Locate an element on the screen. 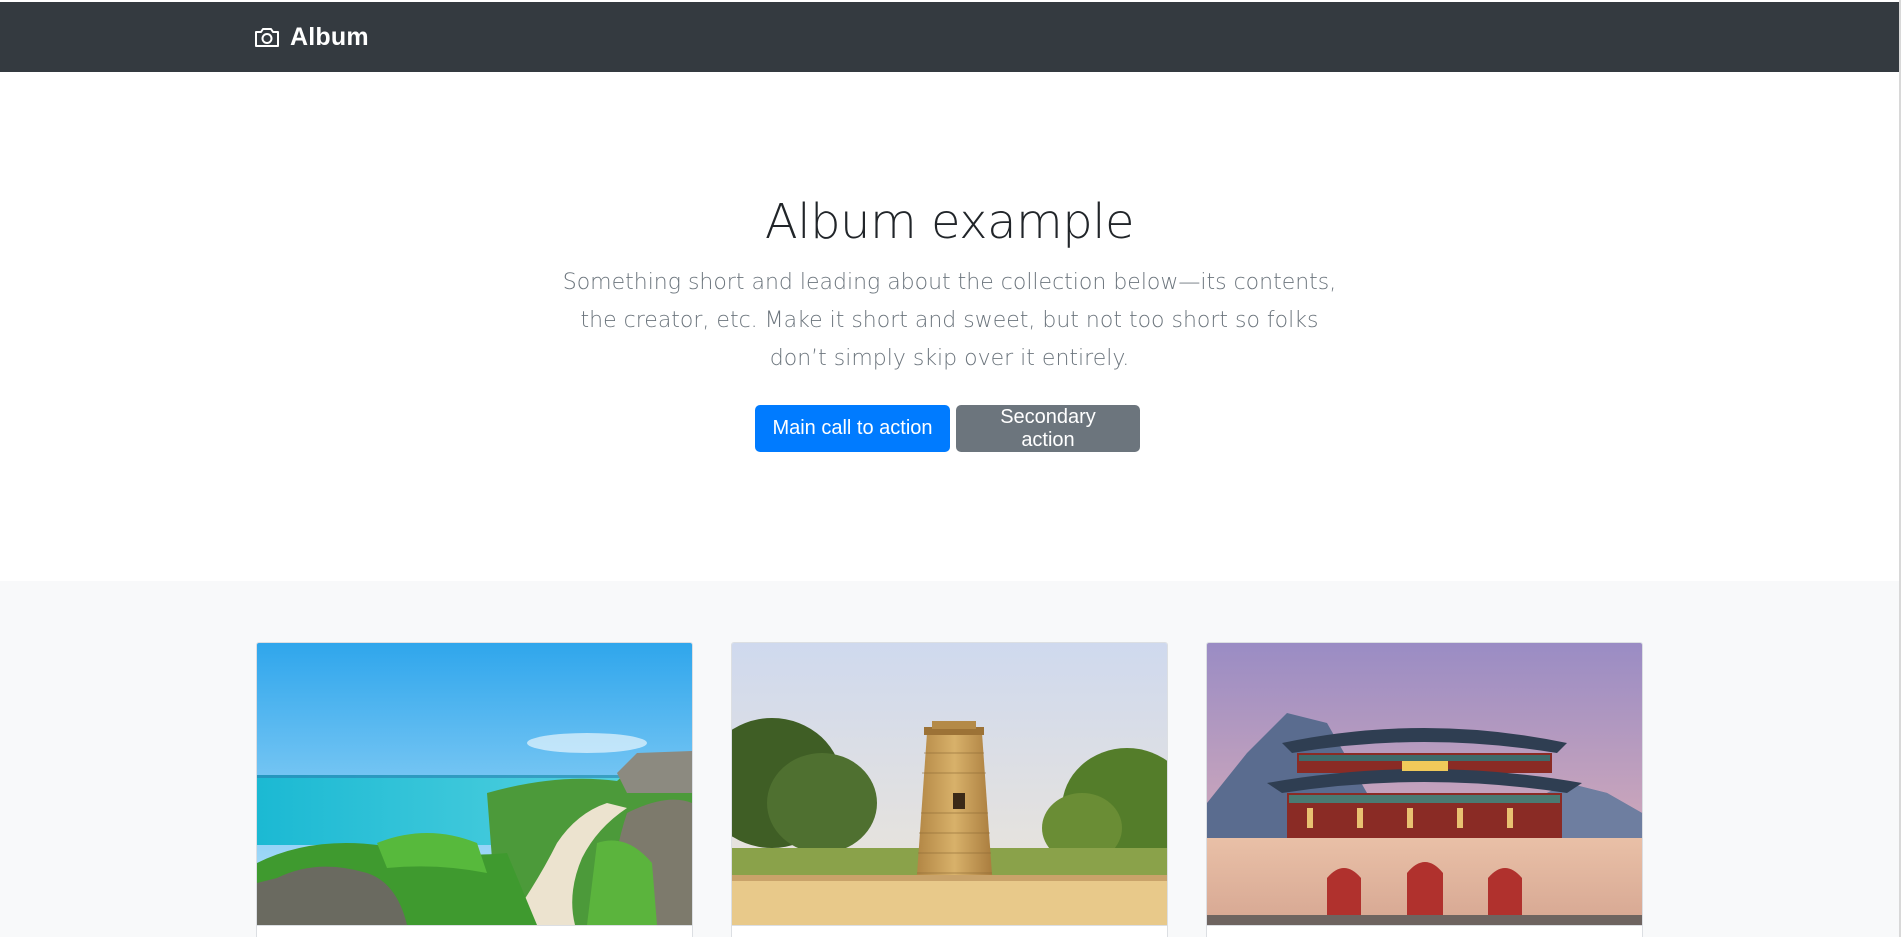 Image resolution: width=1901 pixels, height=937 pixels. palace-gate-photo is located at coordinates (1424, 784).